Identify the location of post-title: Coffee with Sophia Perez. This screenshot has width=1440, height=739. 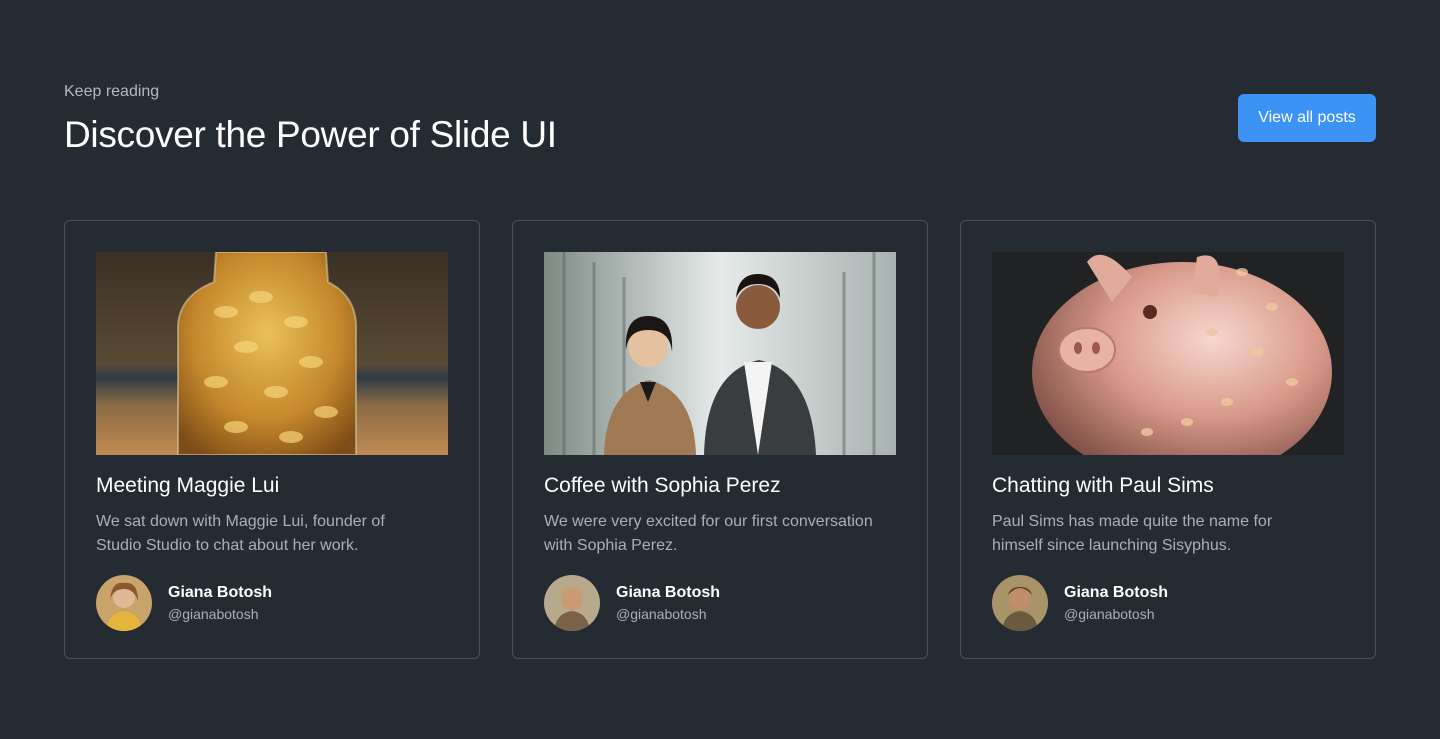
(720, 486).